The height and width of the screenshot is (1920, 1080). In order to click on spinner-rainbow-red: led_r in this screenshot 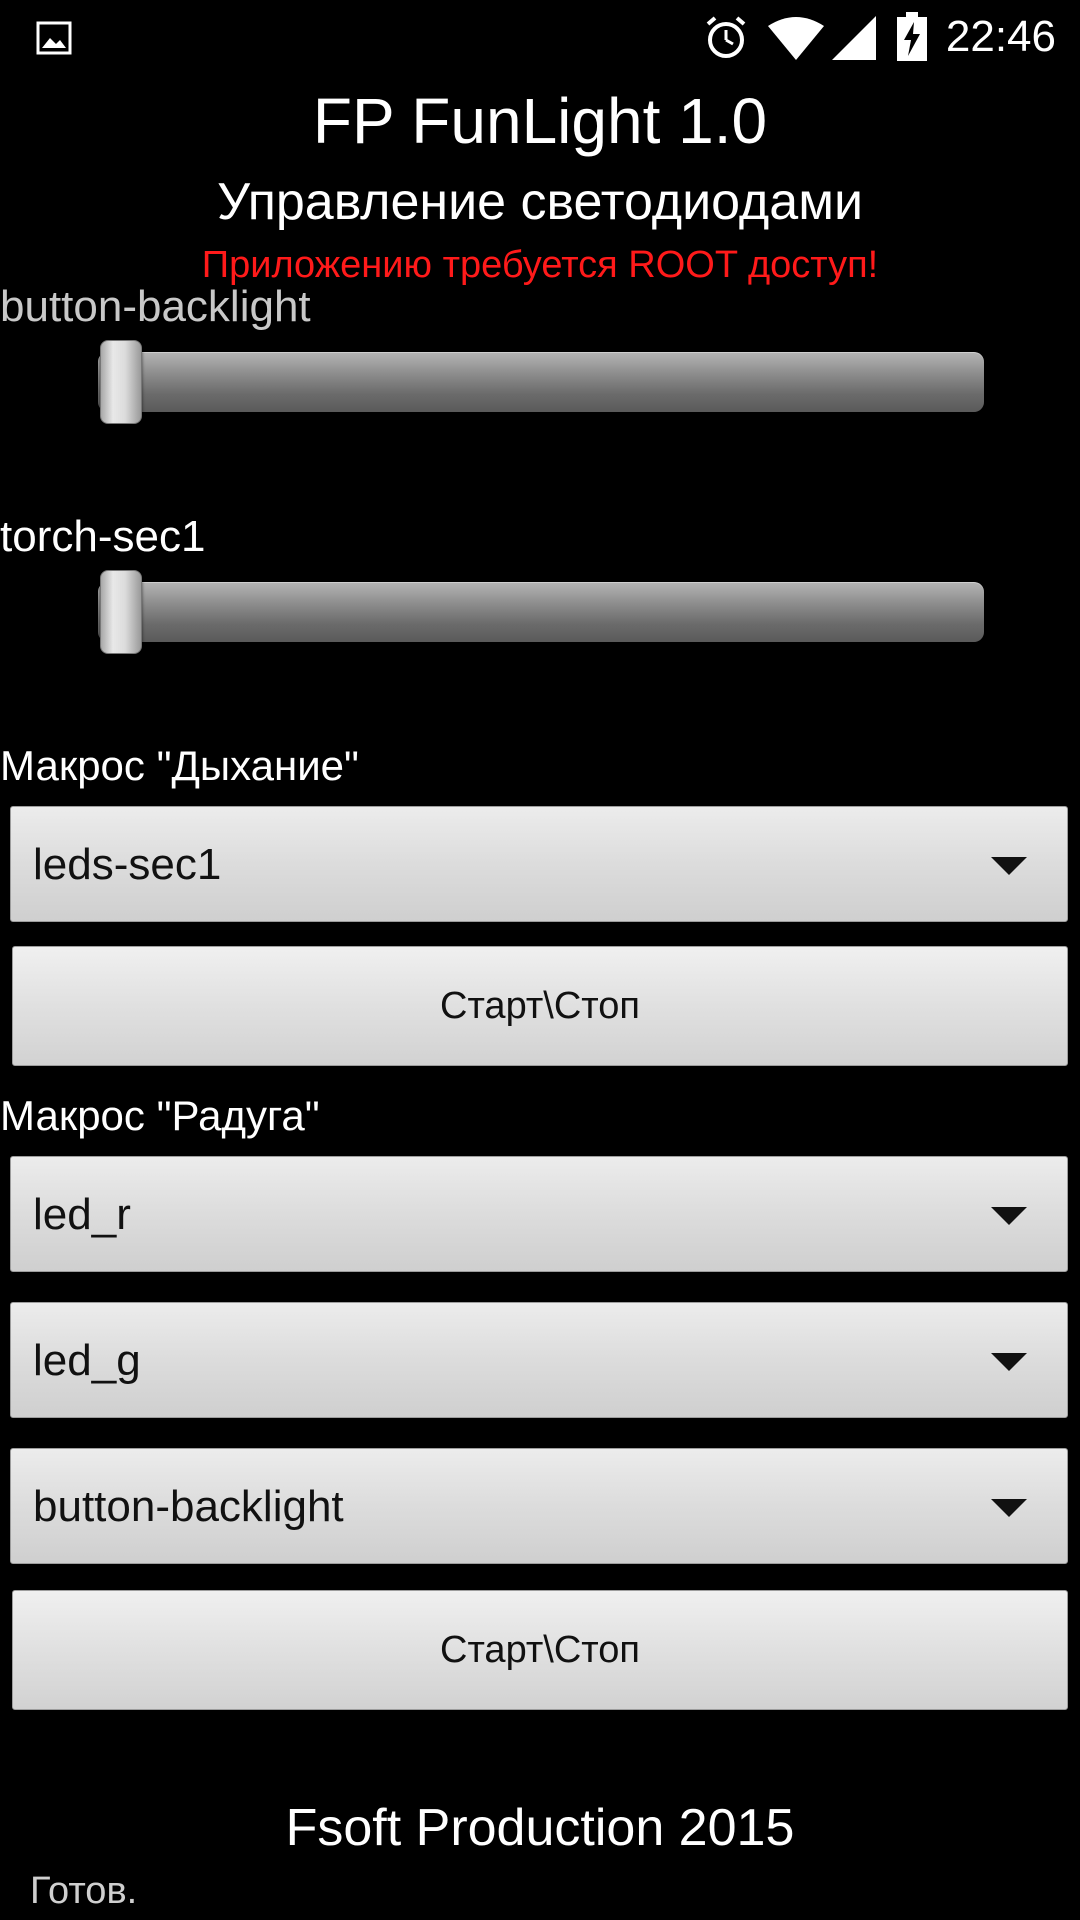, I will do `click(539, 1214)`.